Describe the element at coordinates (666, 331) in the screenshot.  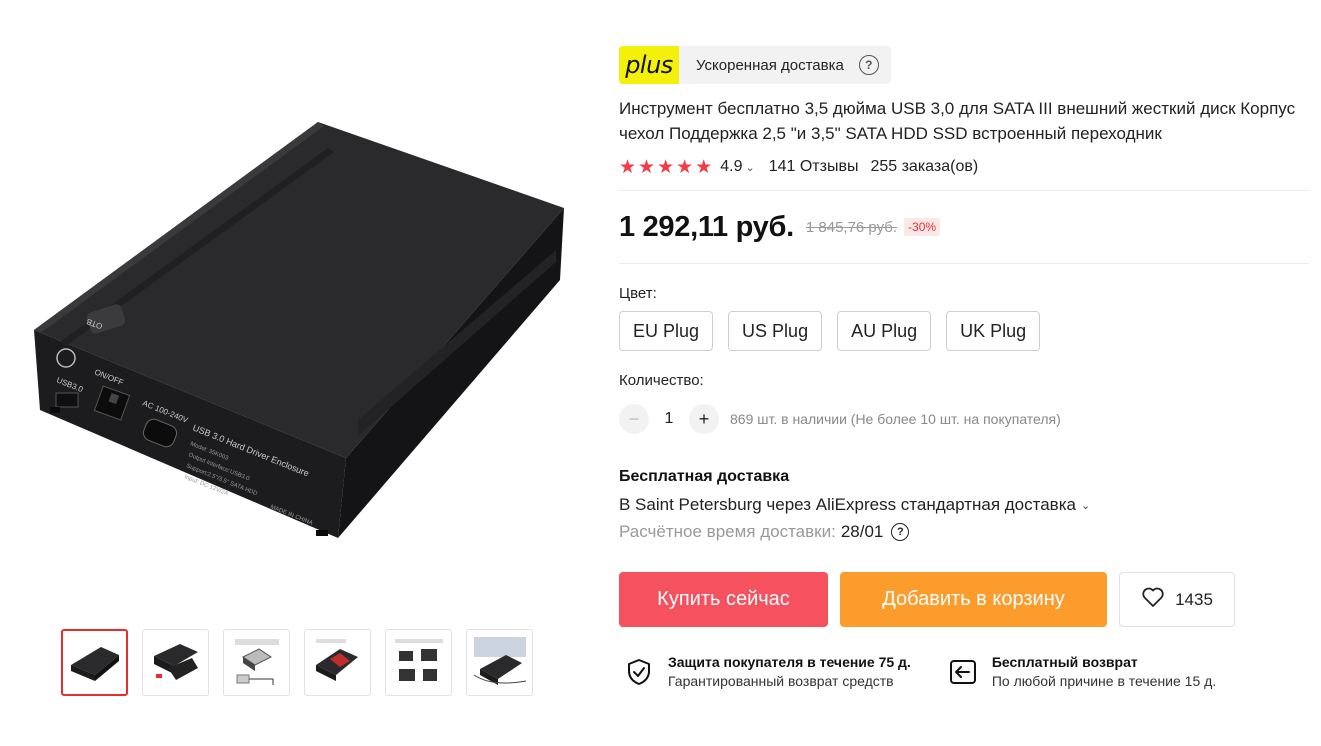
I see `option-eu-plug: EU Plug` at that location.